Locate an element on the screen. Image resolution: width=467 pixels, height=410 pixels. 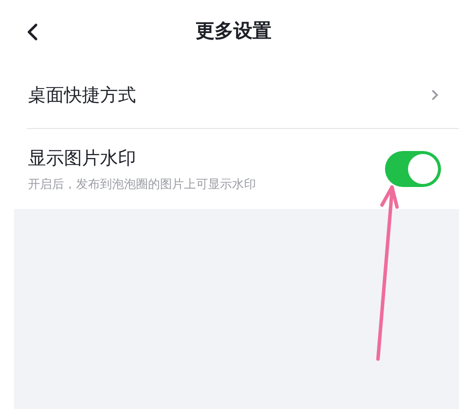
row-label: 显示图片水印 is located at coordinates (82, 158).